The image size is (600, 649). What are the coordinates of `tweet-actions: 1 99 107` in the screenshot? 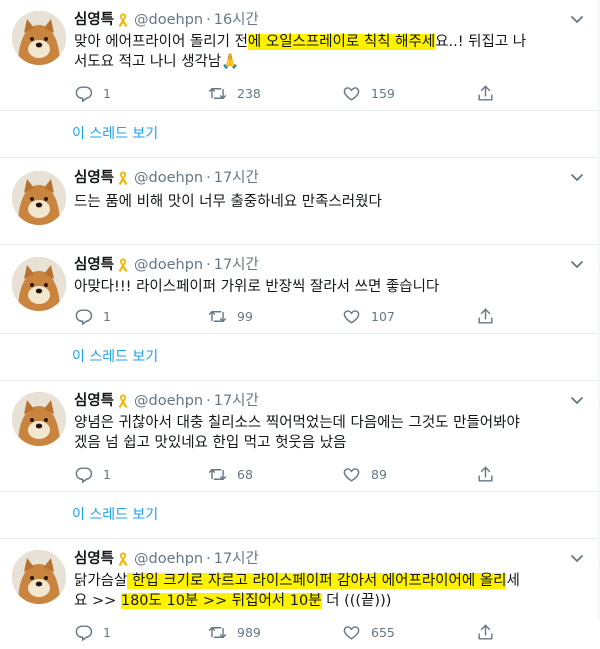 It's located at (337, 316).